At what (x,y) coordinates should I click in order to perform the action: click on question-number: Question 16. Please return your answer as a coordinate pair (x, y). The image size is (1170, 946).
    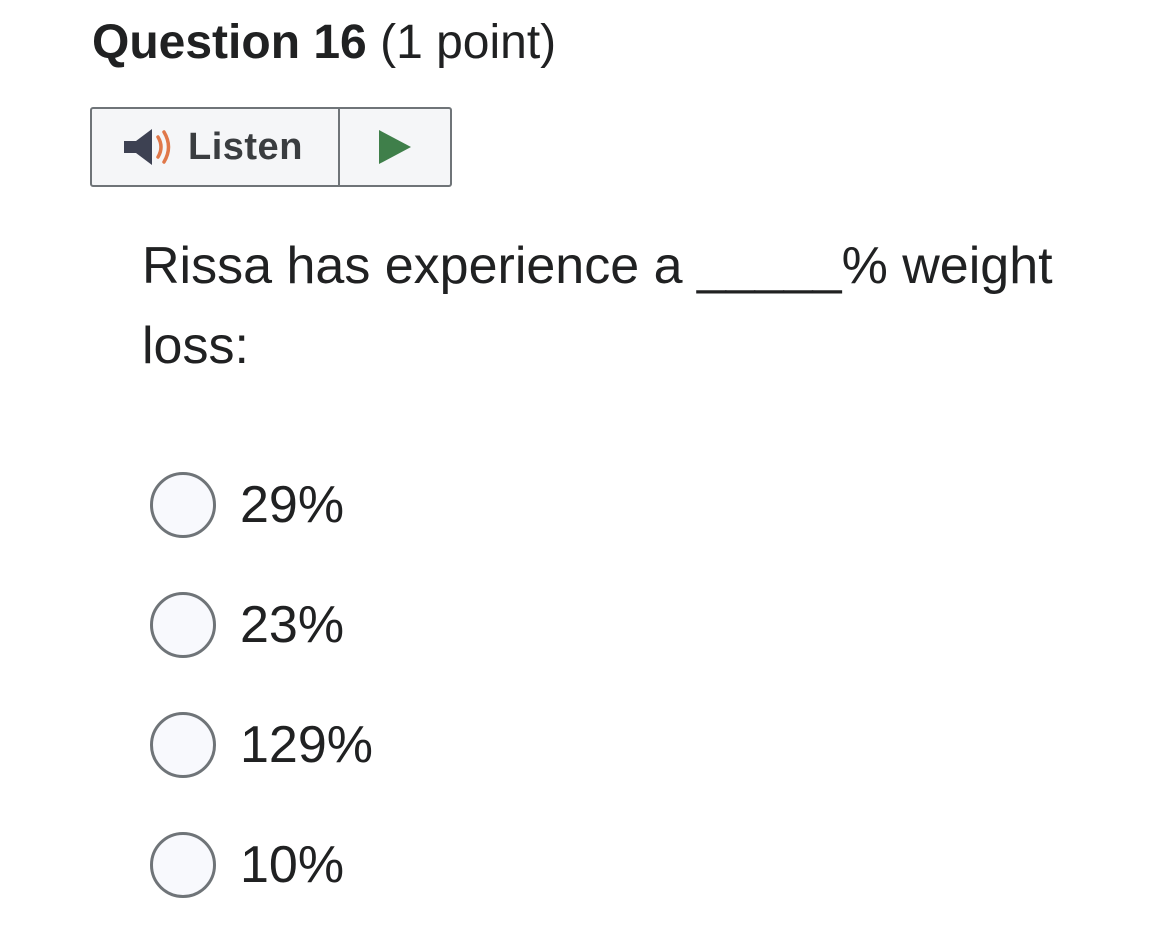
    Looking at the image, I should click on (229, 42).